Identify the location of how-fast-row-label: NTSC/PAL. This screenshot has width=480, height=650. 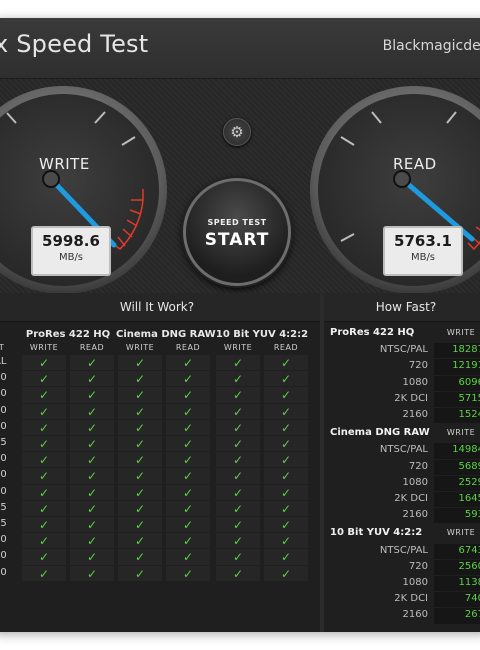
(403, 350).